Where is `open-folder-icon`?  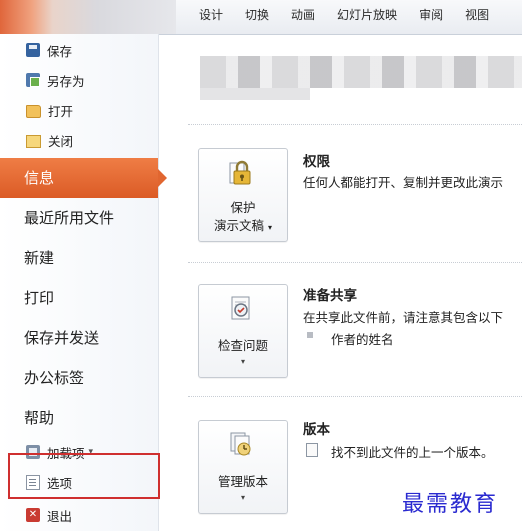
open-folder-icon is located at coordinates (33, 111).